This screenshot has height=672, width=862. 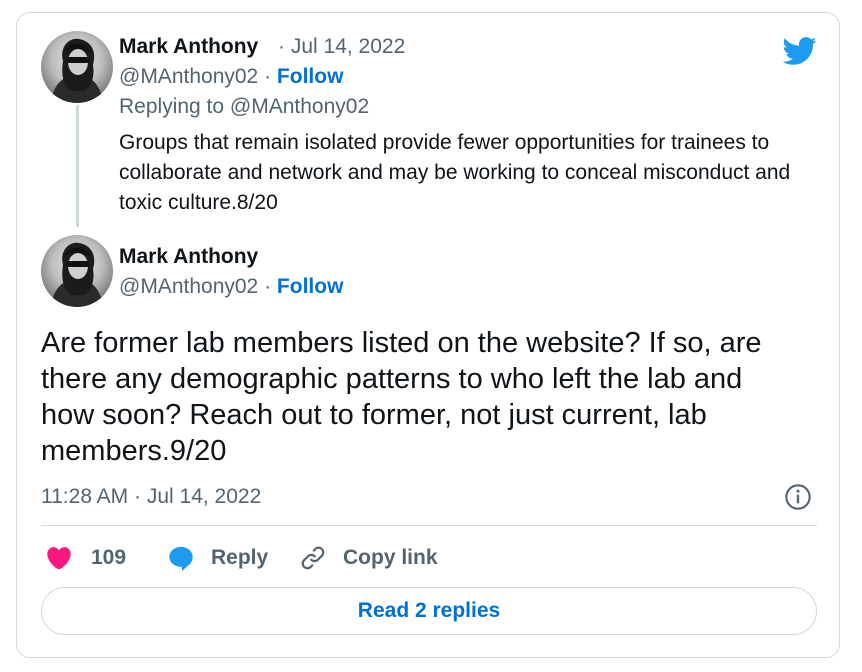 I want to click on read-replies-label: Read 2 replies, so click(x=429, y=610).